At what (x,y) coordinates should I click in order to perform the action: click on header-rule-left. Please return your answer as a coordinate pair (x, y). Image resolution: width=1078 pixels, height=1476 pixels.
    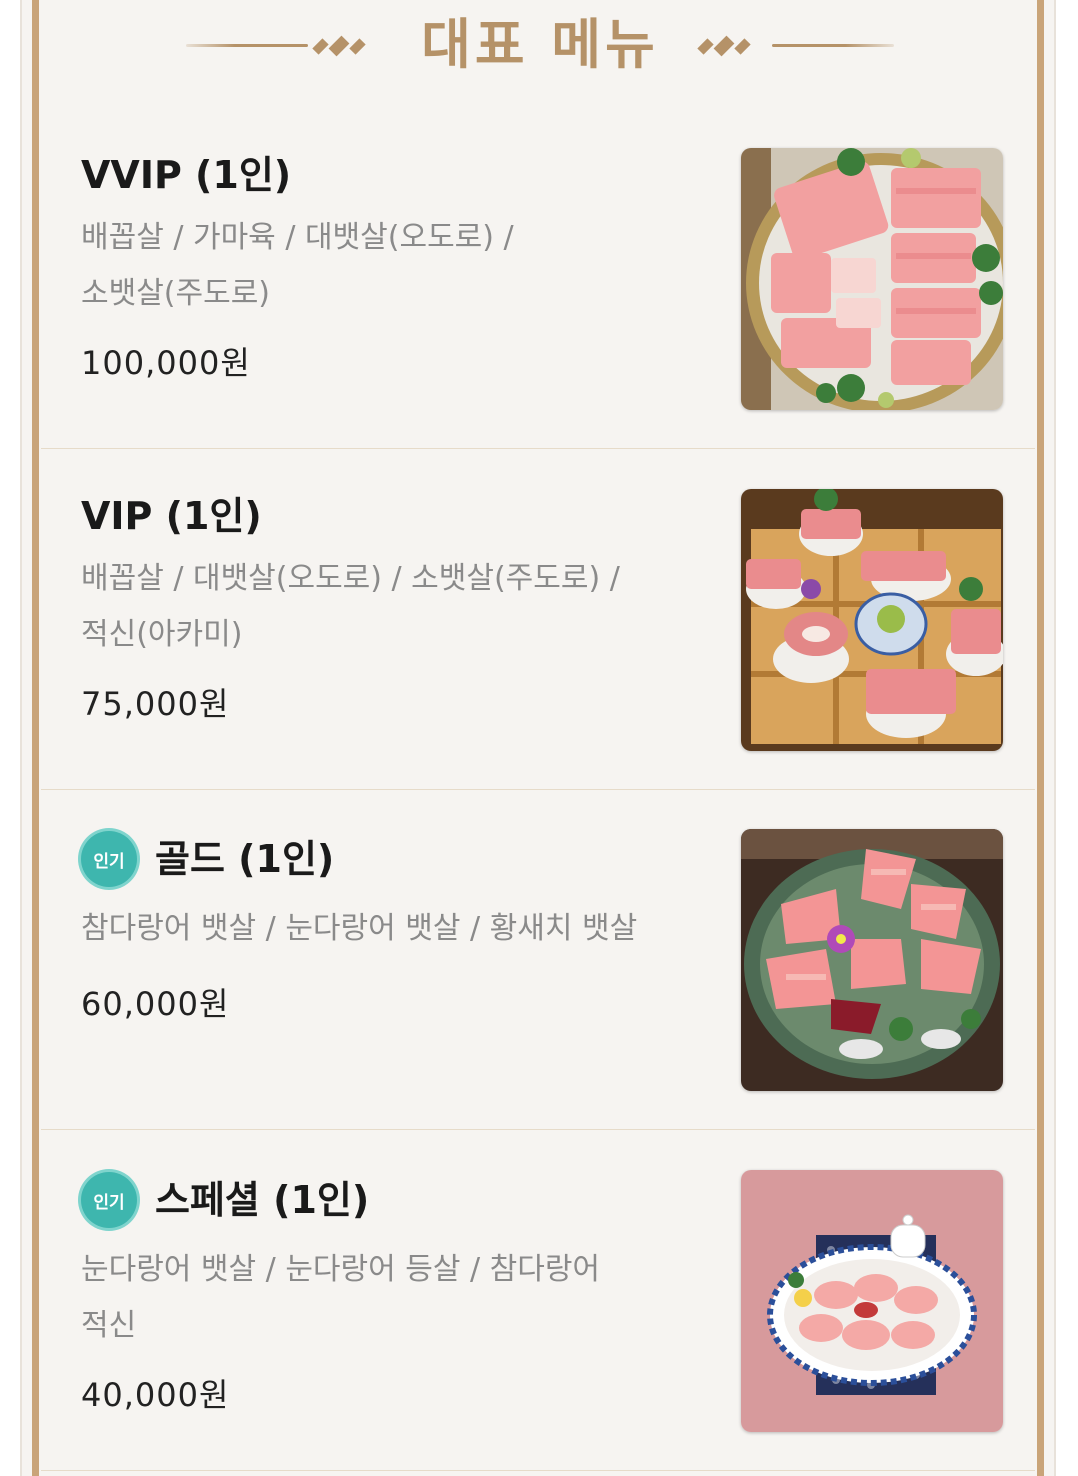
    Looking at the image, I should click on (247, 45).